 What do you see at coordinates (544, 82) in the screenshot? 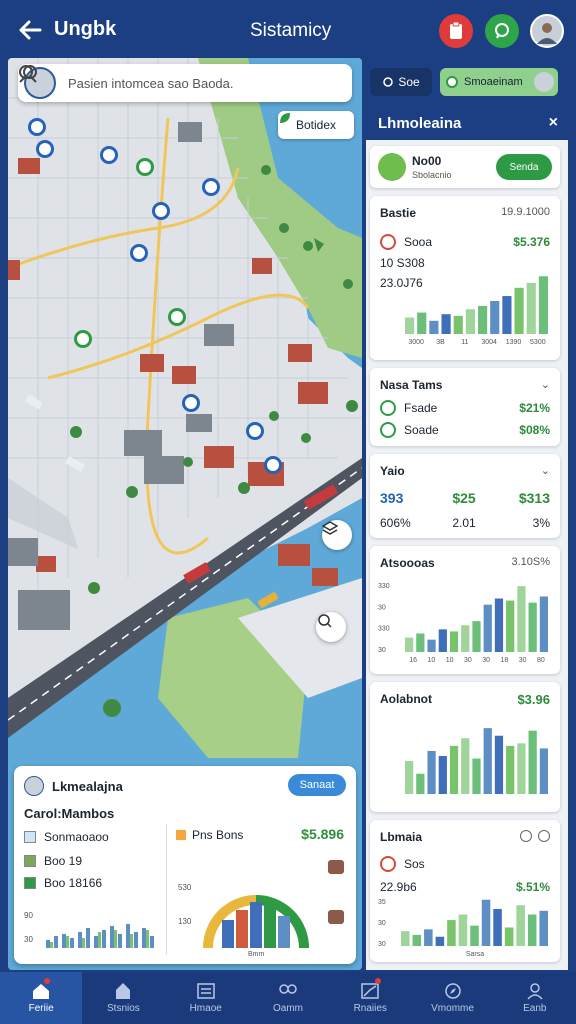
I see `profile-avatar` at bounding box center [544, 82].